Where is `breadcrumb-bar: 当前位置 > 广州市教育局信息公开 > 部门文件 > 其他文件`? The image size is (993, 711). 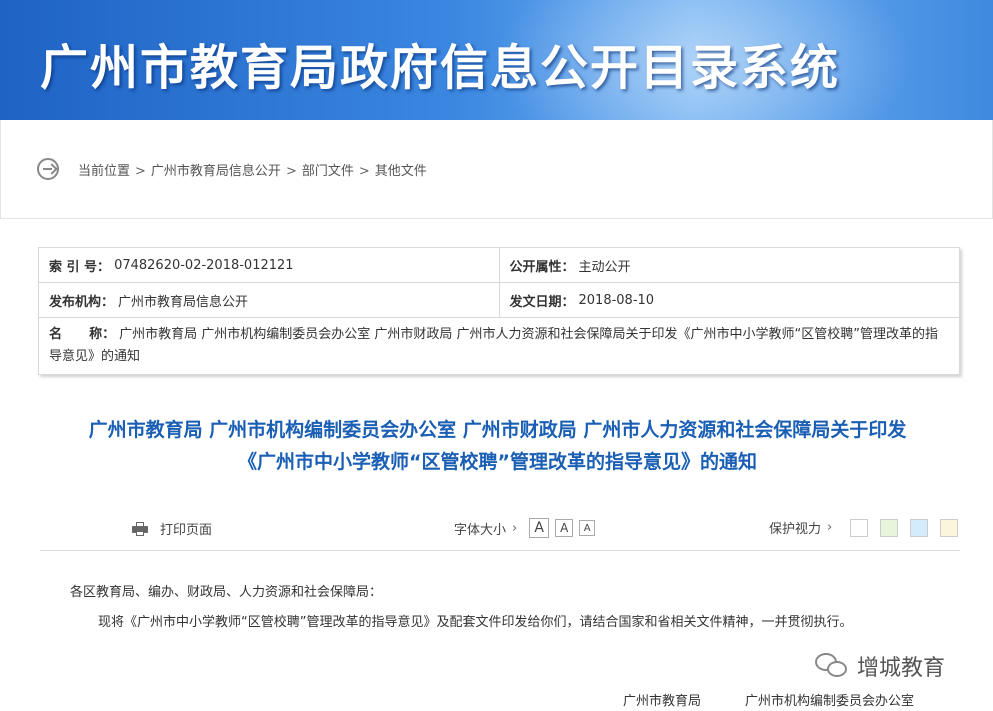 breadcrumb-bar: 当前位置 > 广州市教育局信息公开 > 部门文件 > 其他文件 is located at coordinates (496, 169).